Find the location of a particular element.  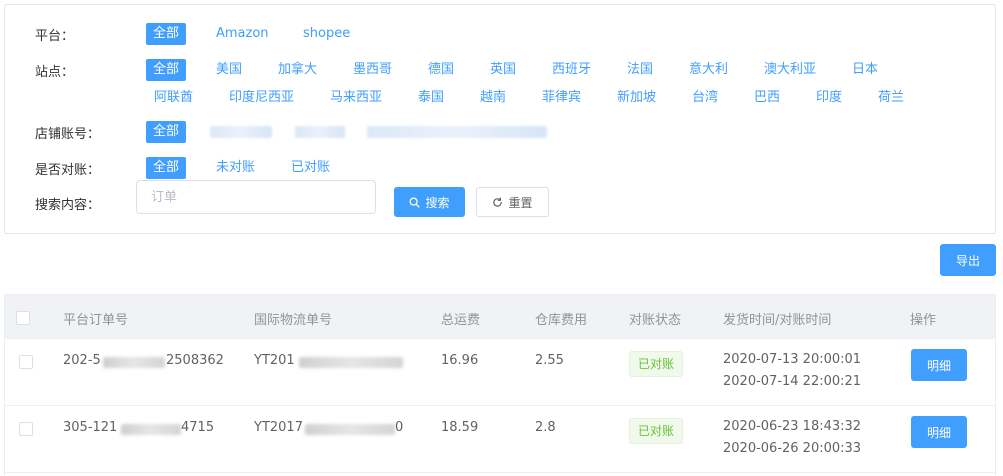

reconcile-time: 2020-06-26 20:00:33 is located at coordinates (792, 448).